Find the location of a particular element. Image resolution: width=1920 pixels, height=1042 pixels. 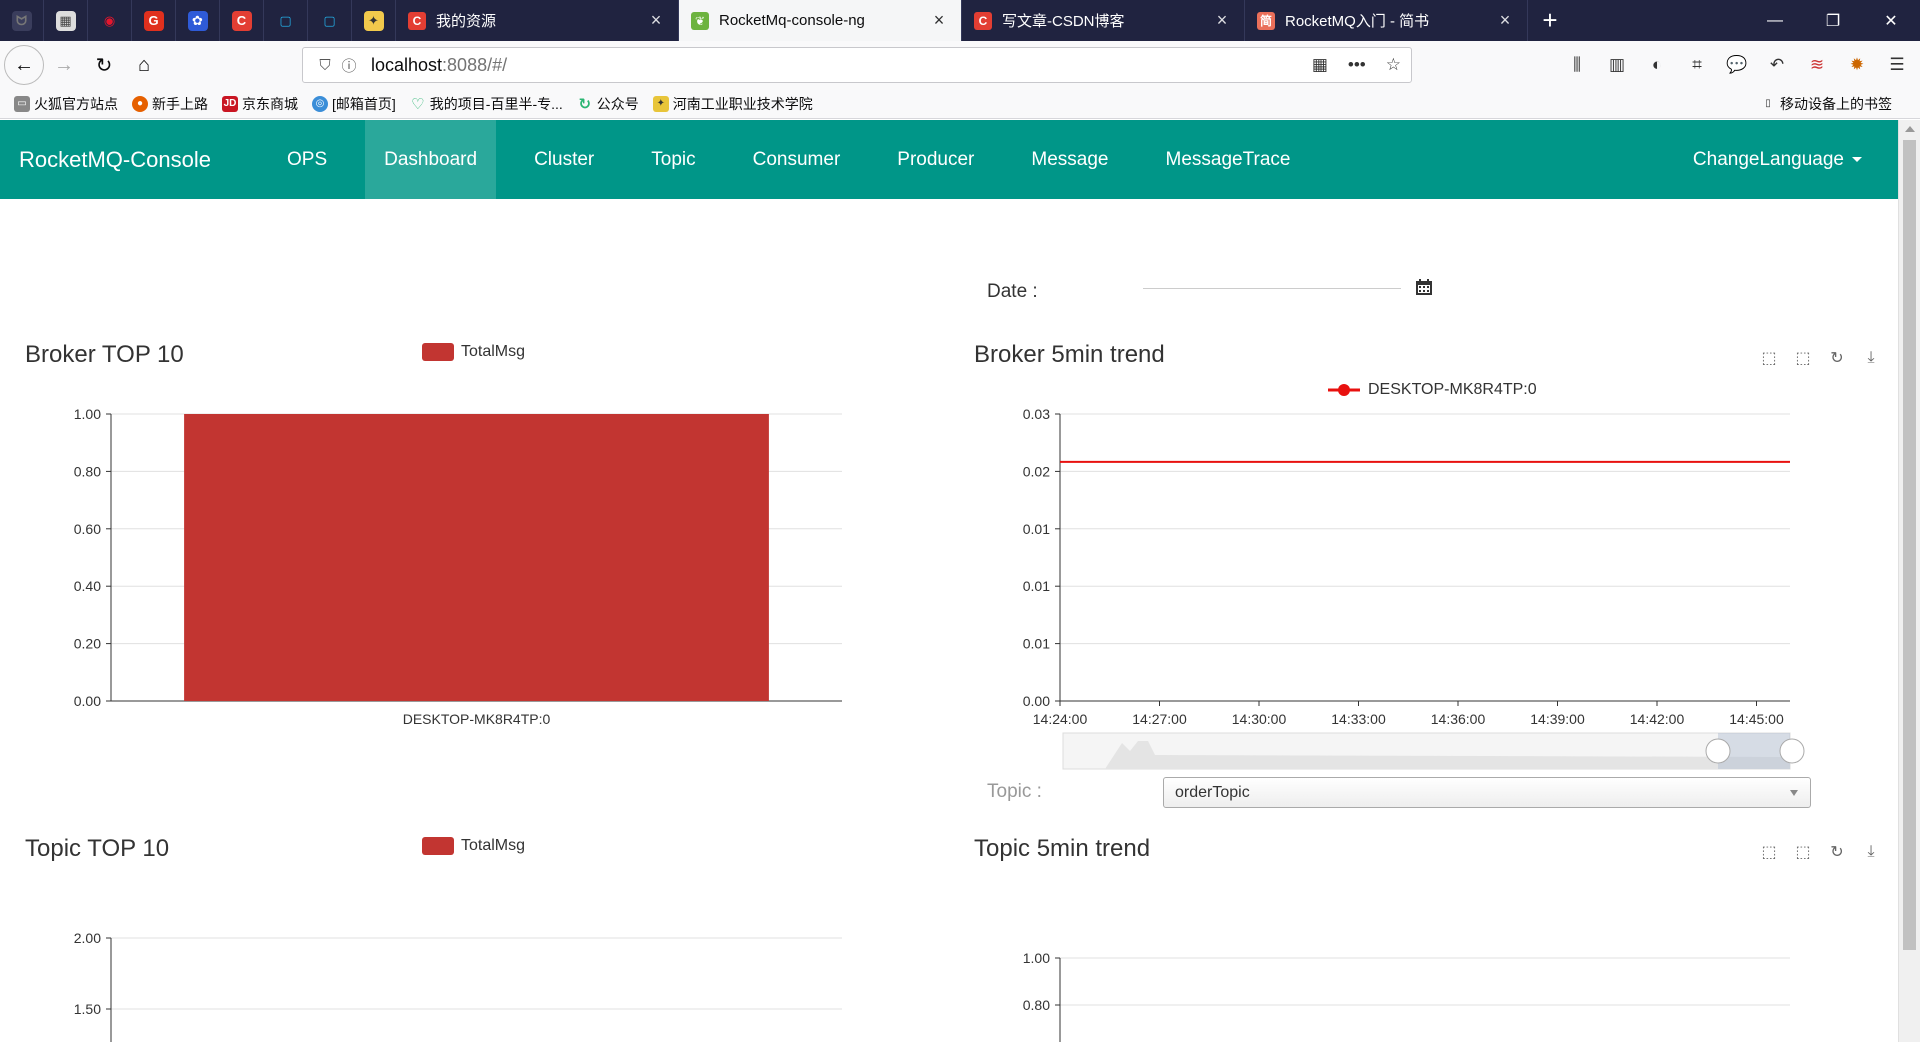

legend-label: TotalMsg is located at coordinates (493, 845).